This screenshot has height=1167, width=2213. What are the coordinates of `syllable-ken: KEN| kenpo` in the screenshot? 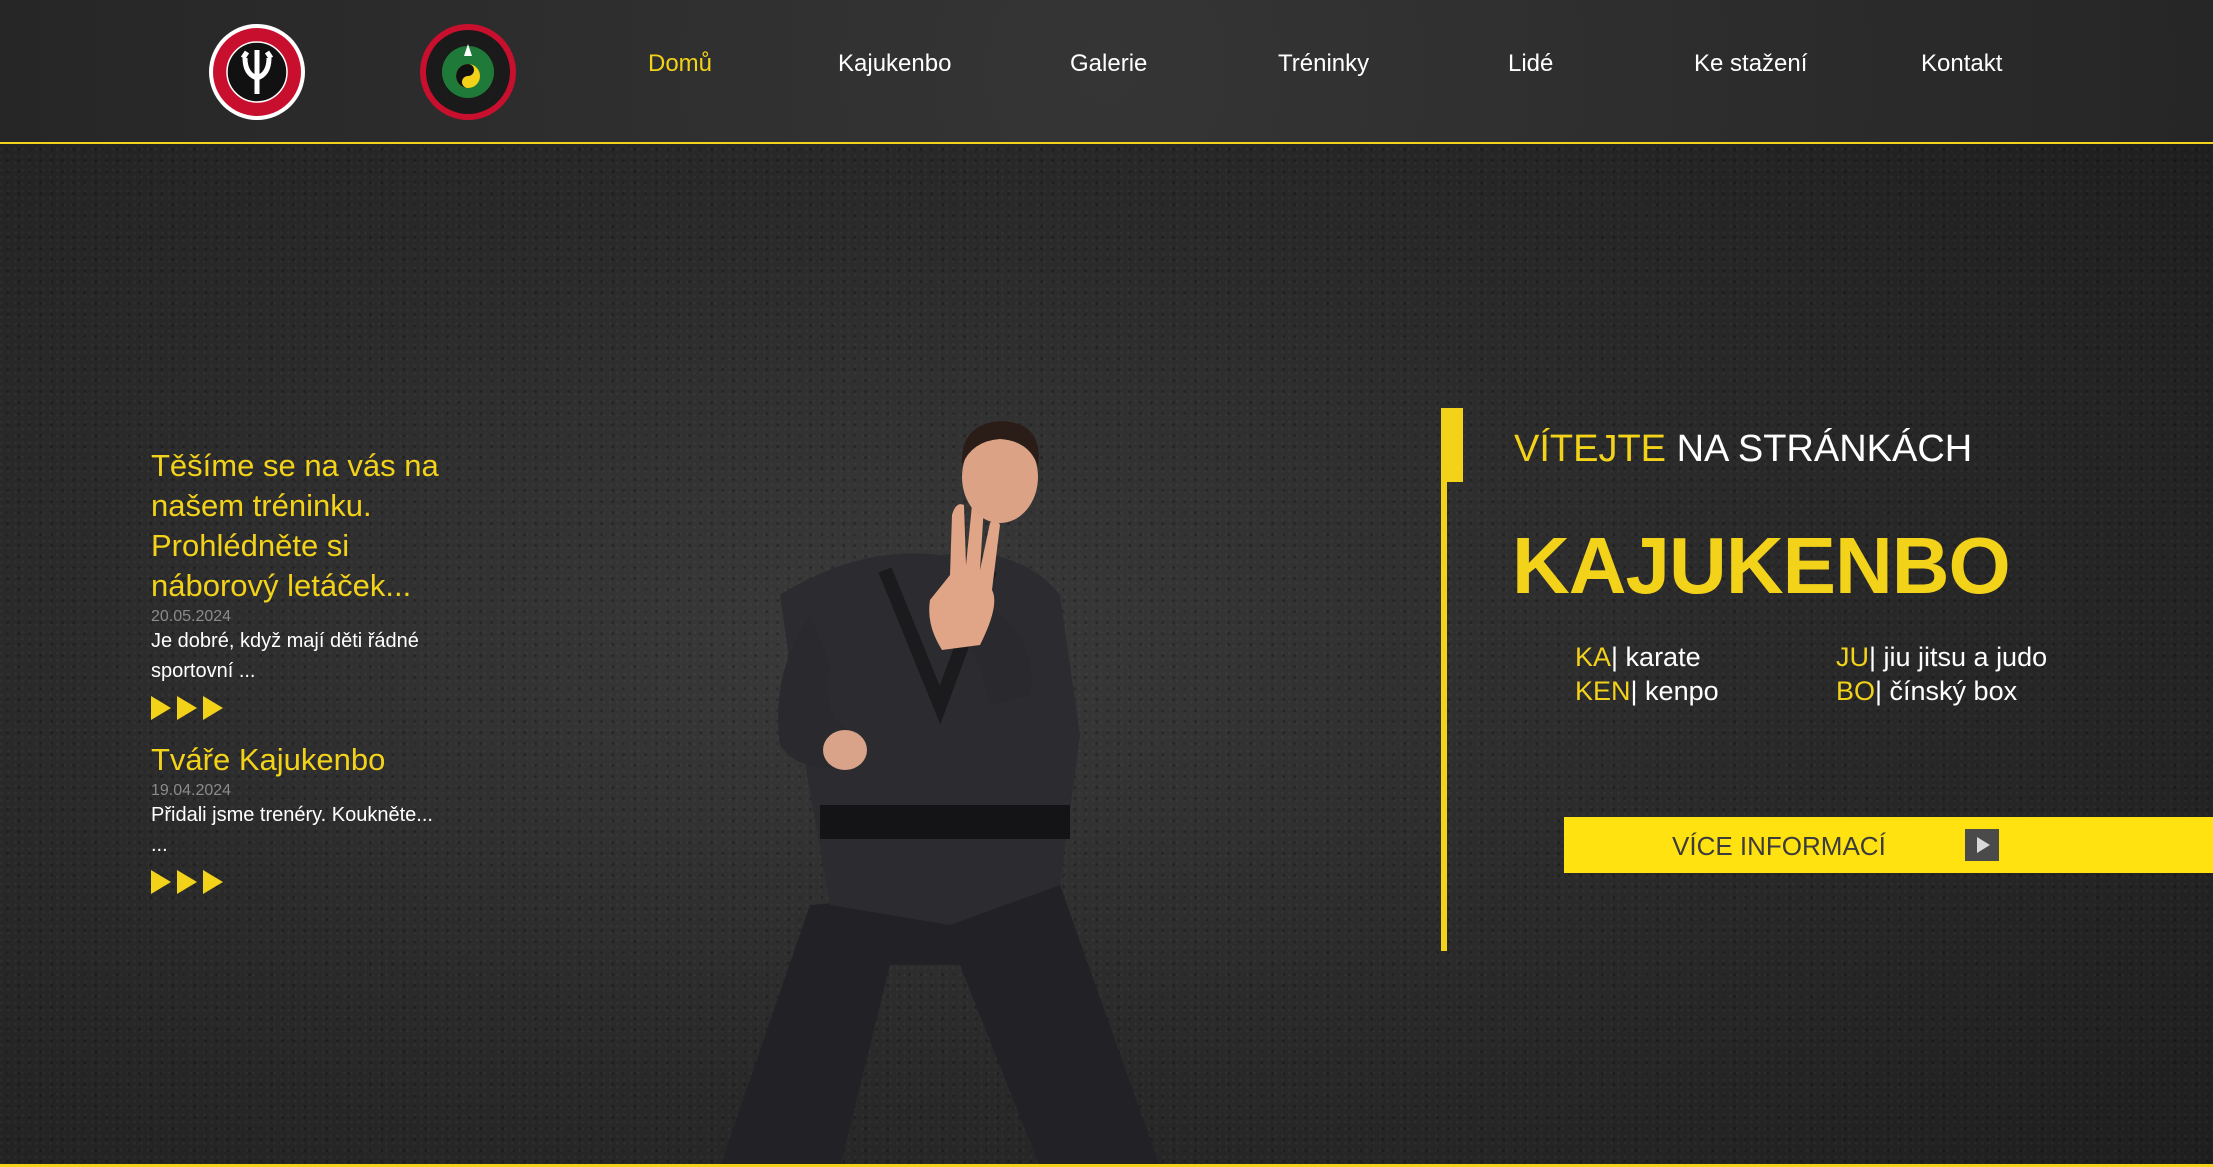 It's located at (1647, 691).